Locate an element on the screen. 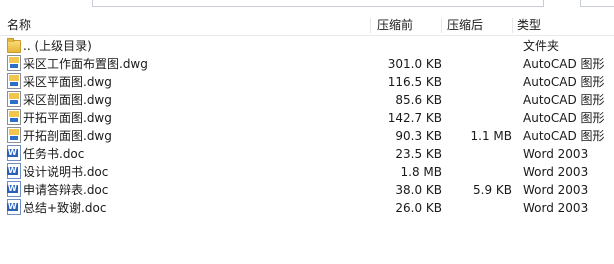 This screenshot has height=264, width=614. file-size: 23.5 KB is located at coordinates (418, 154).